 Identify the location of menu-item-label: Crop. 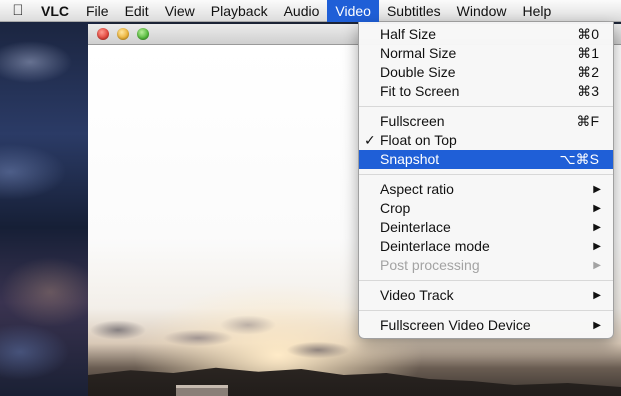
(395, 208).